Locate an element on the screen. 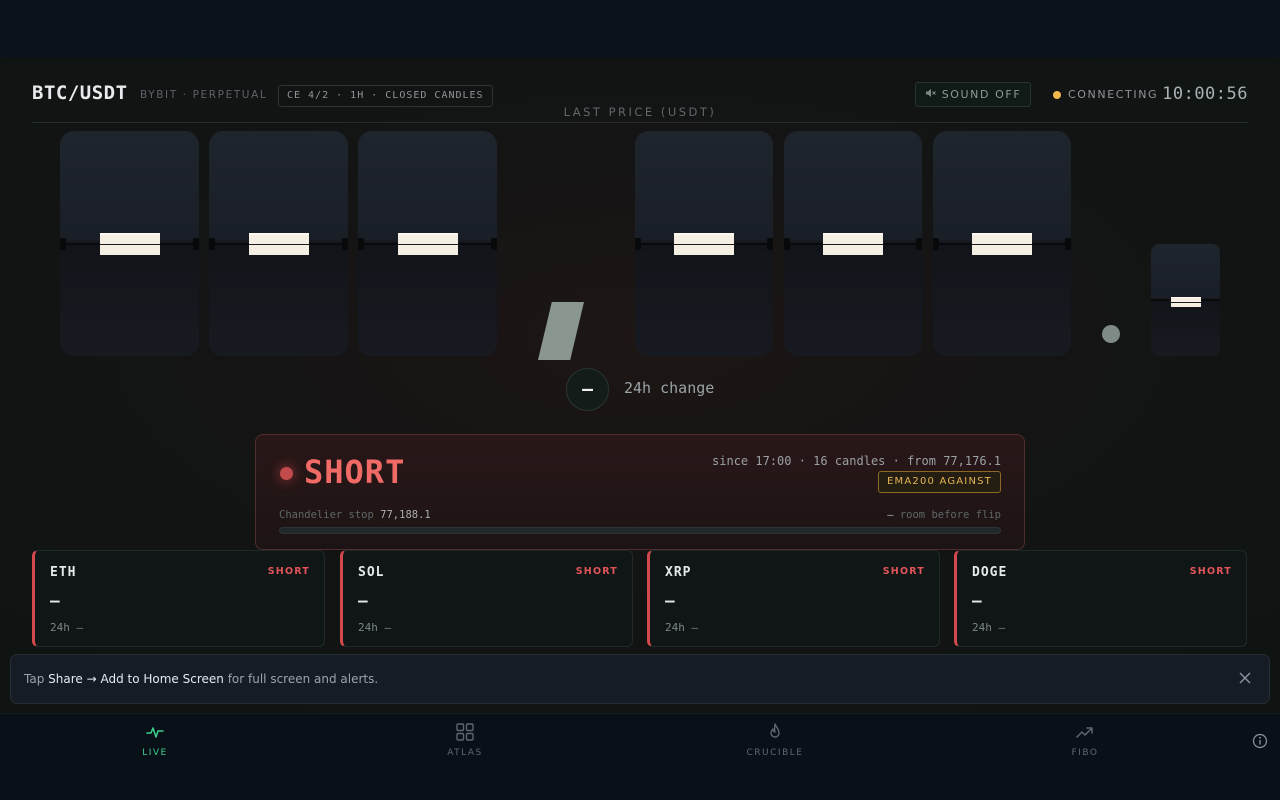 The width and height of the screenshot is (1280, 800). sound-toggle-button: SOUND OFF is located at coordinates (973, 94).